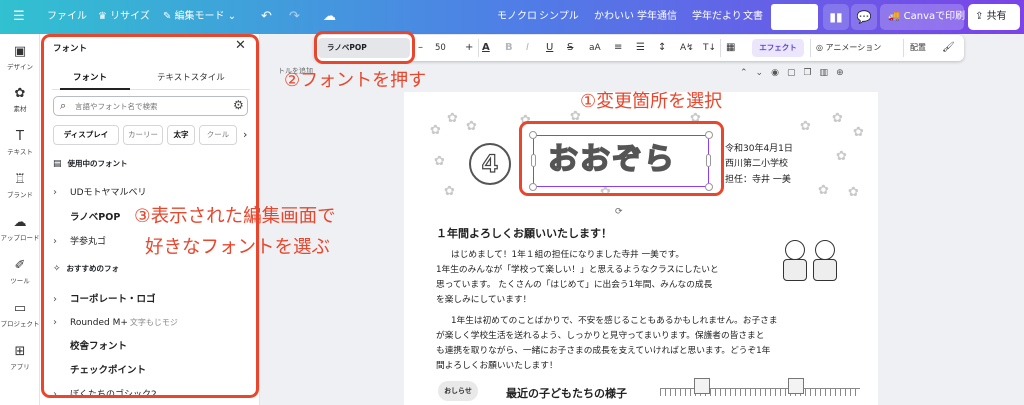 Image resolution: width=1024 pixels, height=405 pixels. What do you see at coordinates (994, 17) in the screenshot?
I see `share-button: ⇪ 共有` at bounding box center [994, 17].